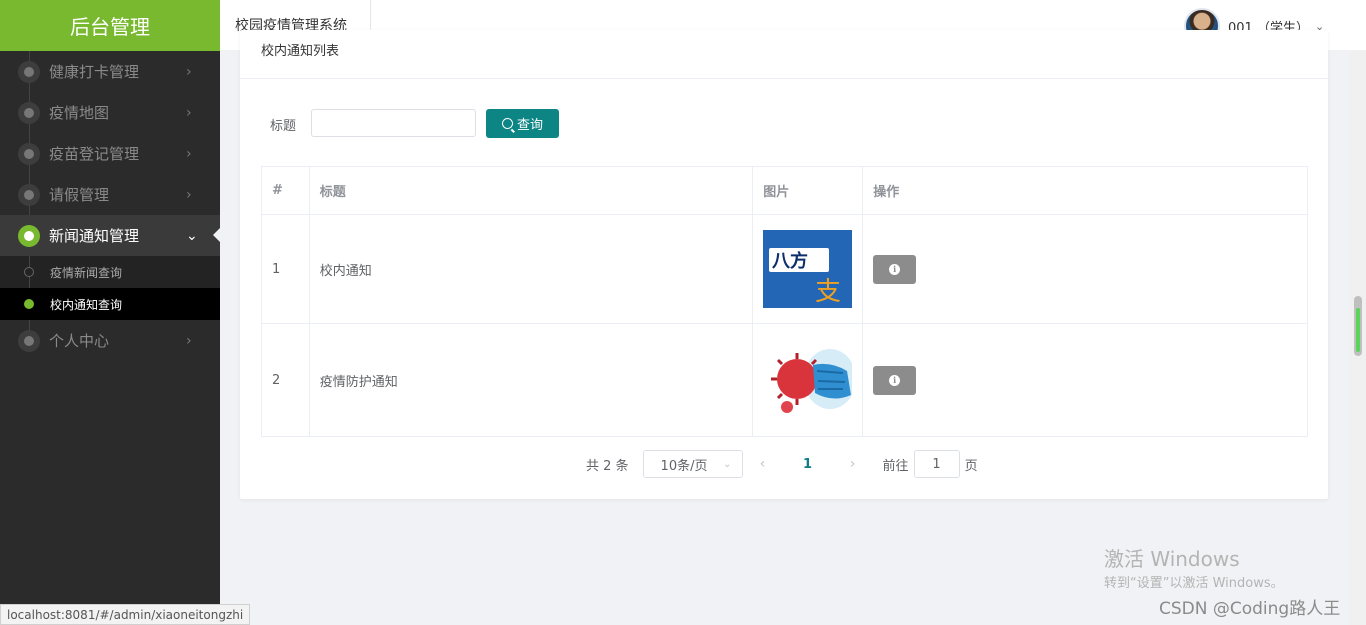 The image size is (1366, 625). What do you see at coordinates (684, 466) in the screenshot?
I see `page-size-value: 10条/页` at bounding box center [684, 466].